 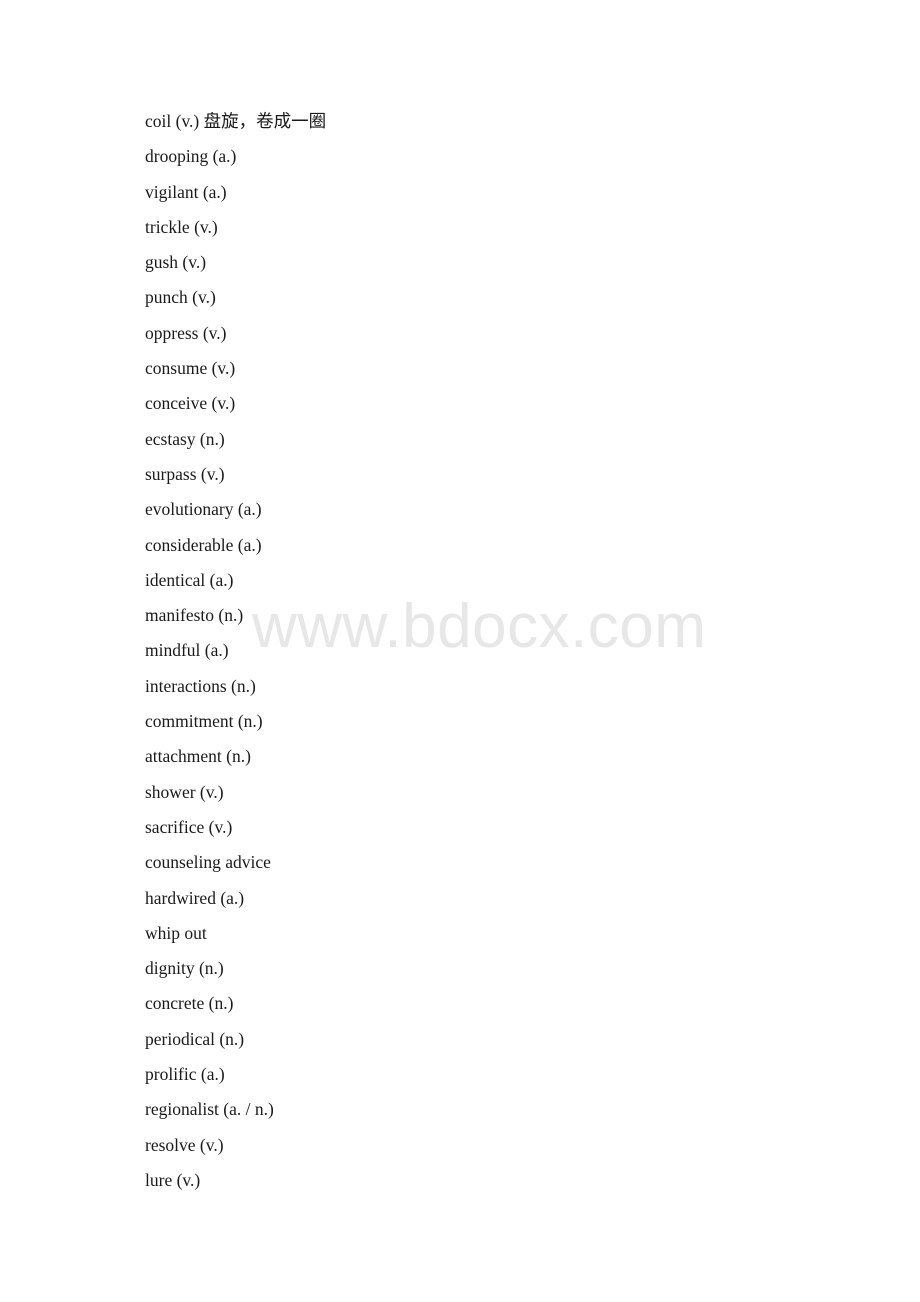 What do you see at coordinates (204, 721) in the screenshot?
I see `vocabulary-entry: commitment (n.)` at bounding box center [204, 721].